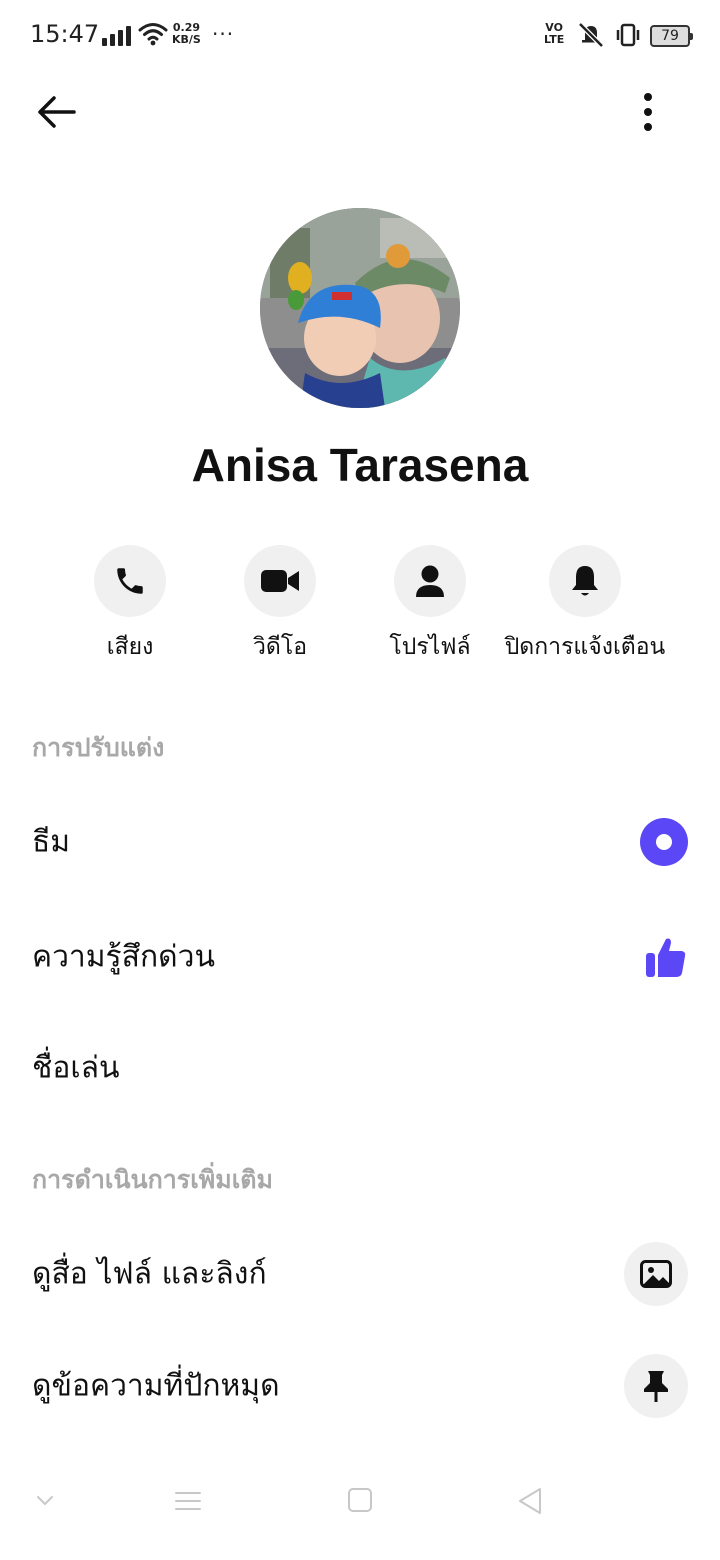 The height and width of the screenshot is (1560, 720). I want to click on mute-notifications-label: ปิดการแจ้งเตือน, so click(585, 647).